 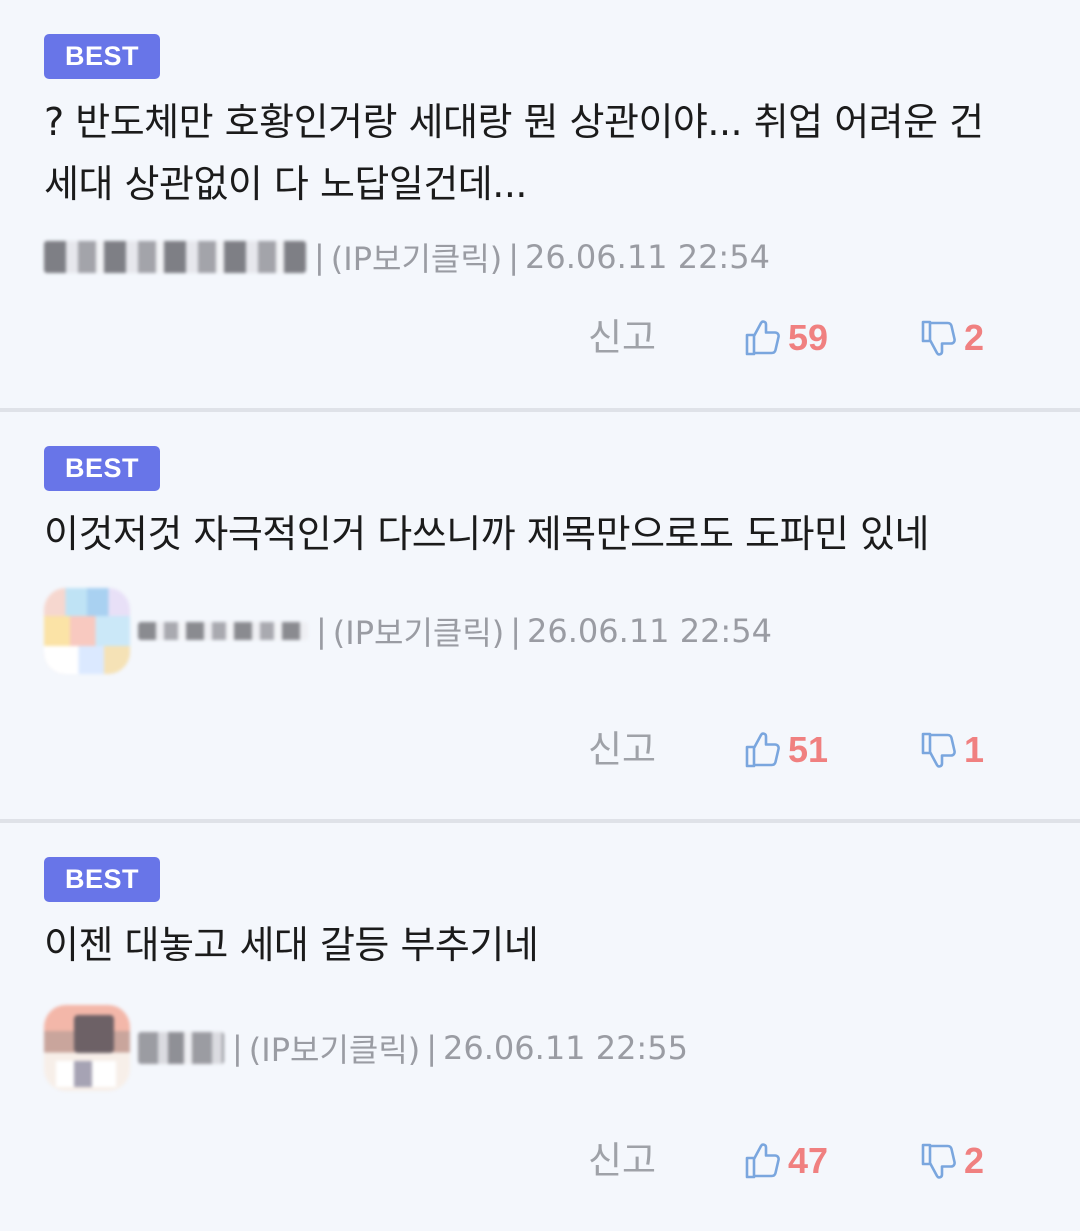 I want to click on like-button: 47, so click(x=786, y=1161).